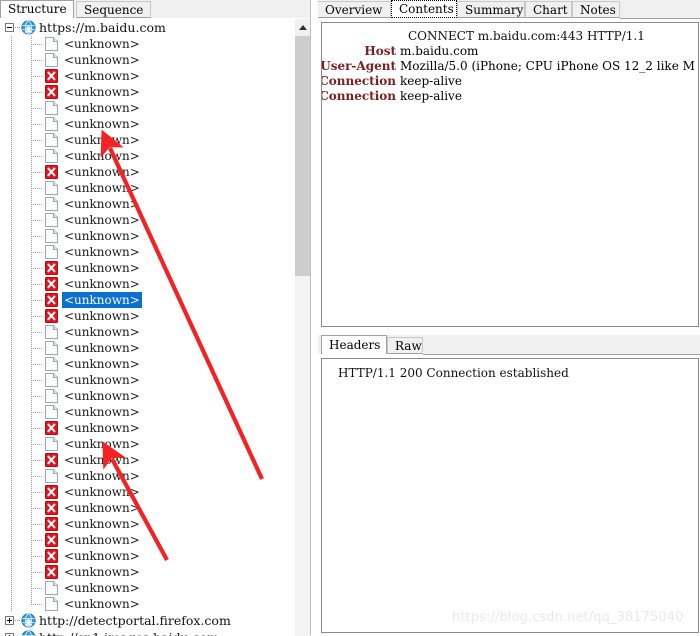 The width and height of the screenshot is (700, 636). What do you see at coordinates (9, 620) in the screenshot?
I see `expand-expander-icon` at bounding box center [9, 620].